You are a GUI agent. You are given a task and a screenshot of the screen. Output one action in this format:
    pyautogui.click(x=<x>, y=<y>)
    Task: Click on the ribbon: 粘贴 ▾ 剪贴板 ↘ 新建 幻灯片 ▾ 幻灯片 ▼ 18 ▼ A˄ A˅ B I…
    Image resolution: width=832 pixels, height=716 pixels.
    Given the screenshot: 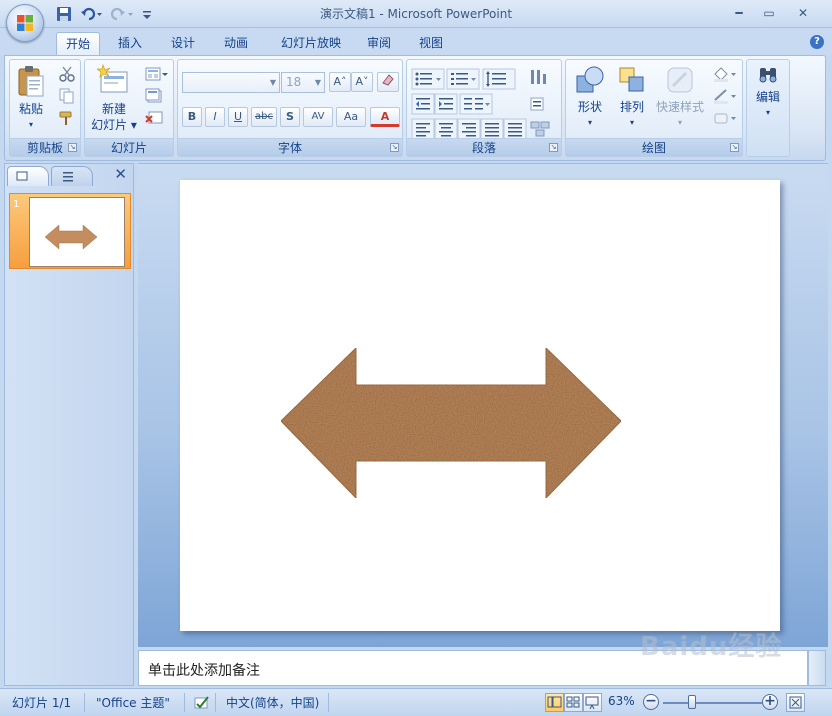 What is the action you would take?
    pyautogui.click(x=415, y=108)
    